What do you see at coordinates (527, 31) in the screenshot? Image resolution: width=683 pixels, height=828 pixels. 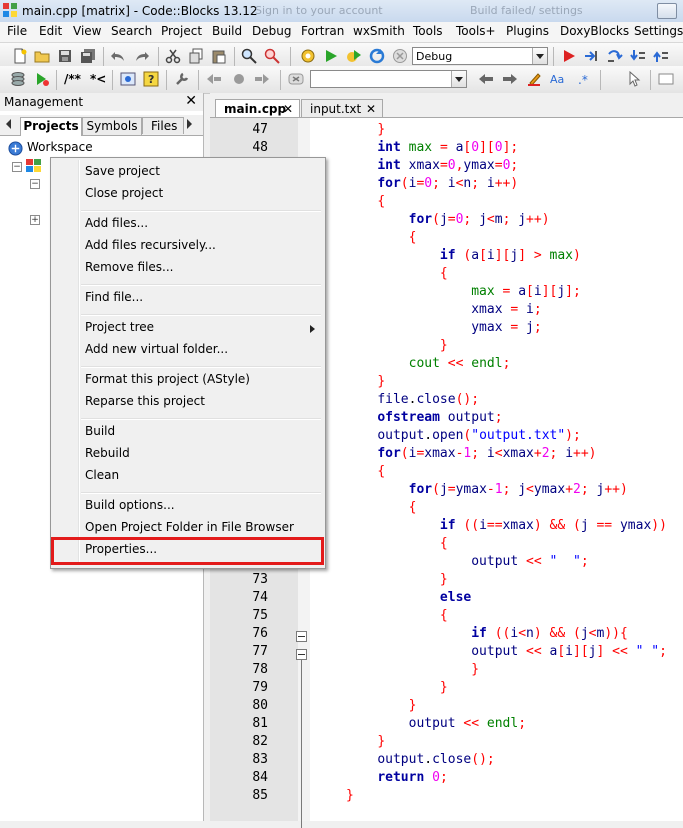 I see `menu-plugins: Plugins` at bounding box center [527, 31].